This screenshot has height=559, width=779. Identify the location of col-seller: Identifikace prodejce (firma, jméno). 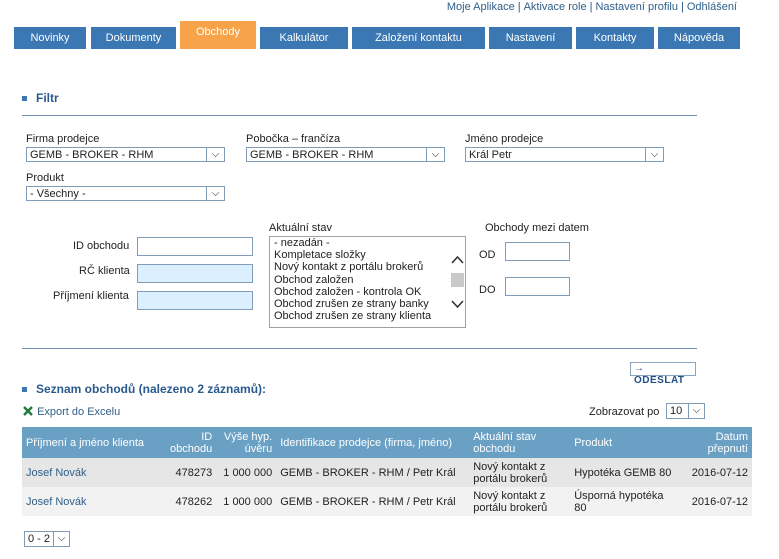
(373, 442).